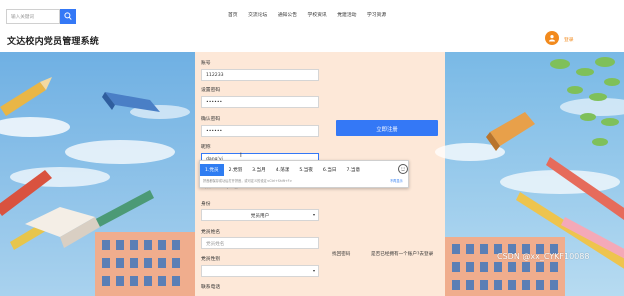  What do you see at coordinates (552, 38) in the screenshot?
I see `user-icon` at bounding box center [552, 38].